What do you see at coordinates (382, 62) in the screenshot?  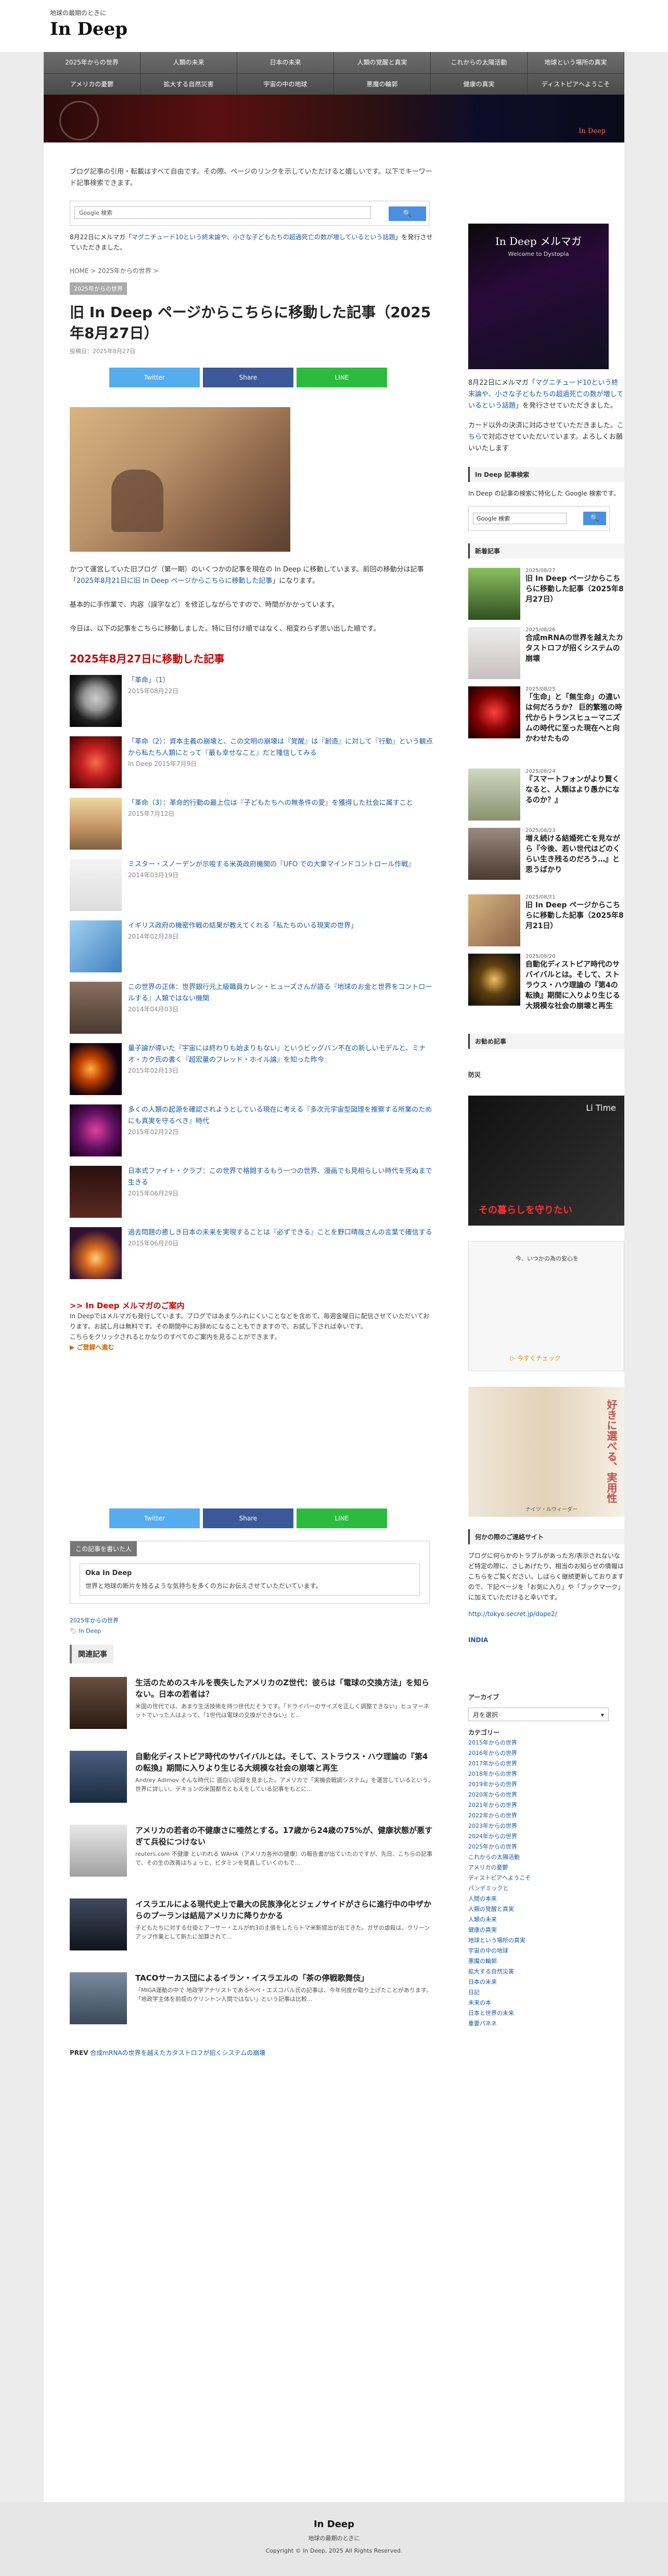 I see `nav-item: 人類の覚醒と真実` at bounding box center [382, 62].